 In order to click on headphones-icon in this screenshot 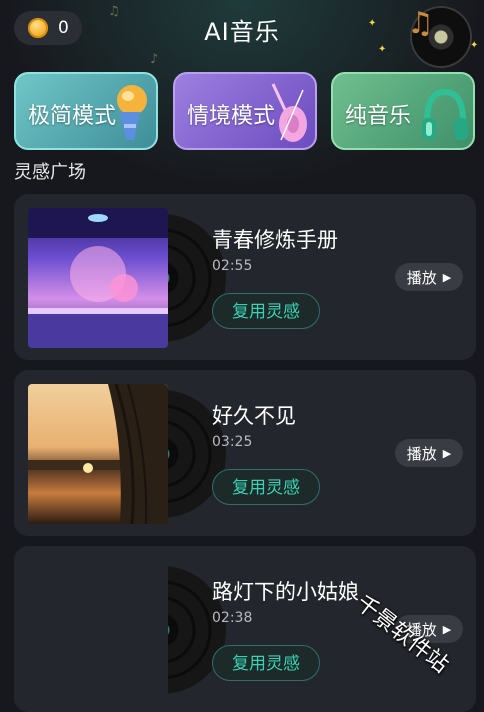, I will do `click(445, 114)`.